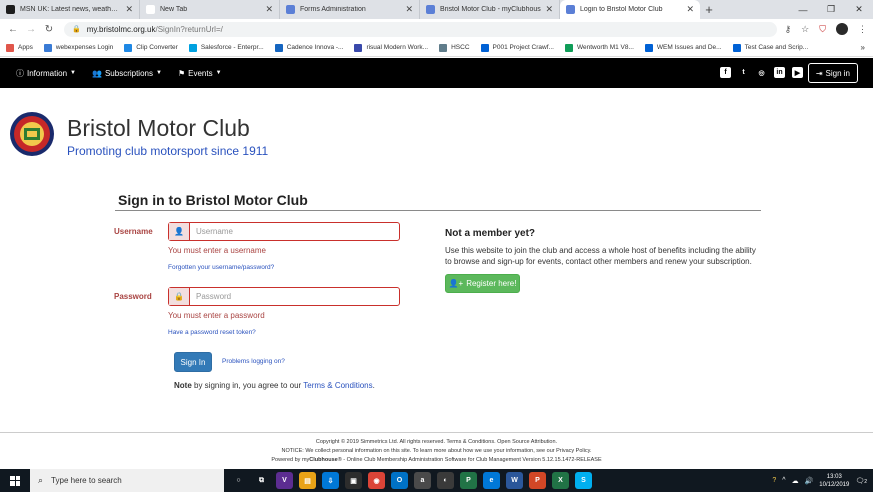  What do you see at coordinates (278, 47) in the screenshot?
I see `bookmark-icon` at bounding box center [278, 47].